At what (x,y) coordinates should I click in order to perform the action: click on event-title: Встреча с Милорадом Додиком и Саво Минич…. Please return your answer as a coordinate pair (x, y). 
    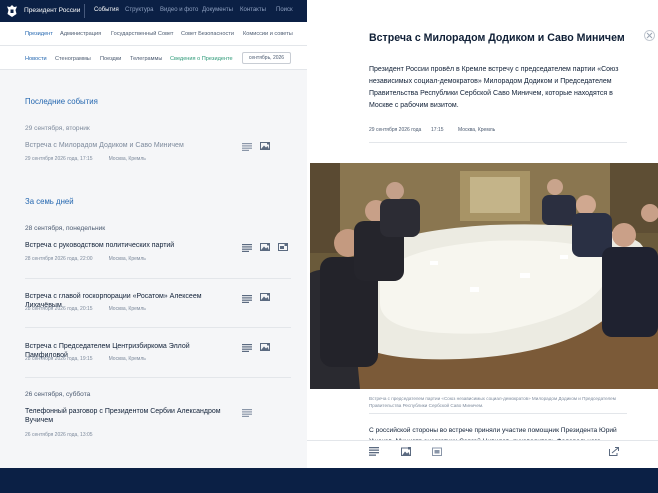
    Looking at the image, I should click on (127, 145).